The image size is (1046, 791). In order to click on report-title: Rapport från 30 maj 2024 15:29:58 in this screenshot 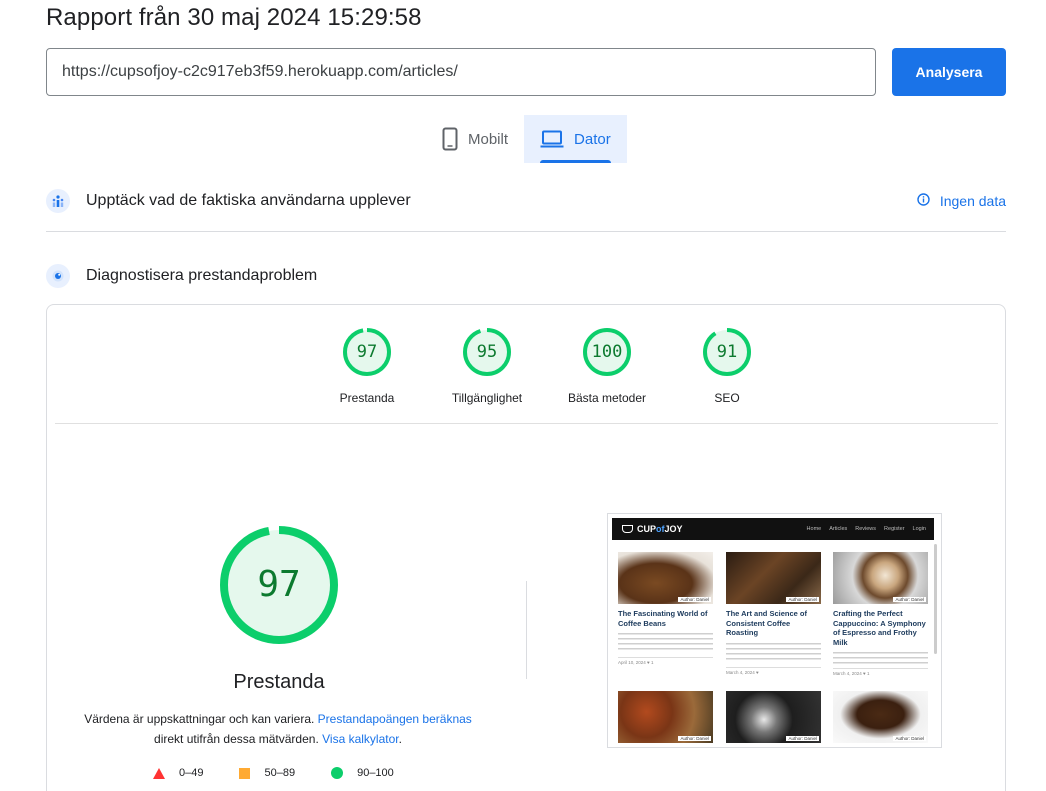, I will do `click(234, 17)`.